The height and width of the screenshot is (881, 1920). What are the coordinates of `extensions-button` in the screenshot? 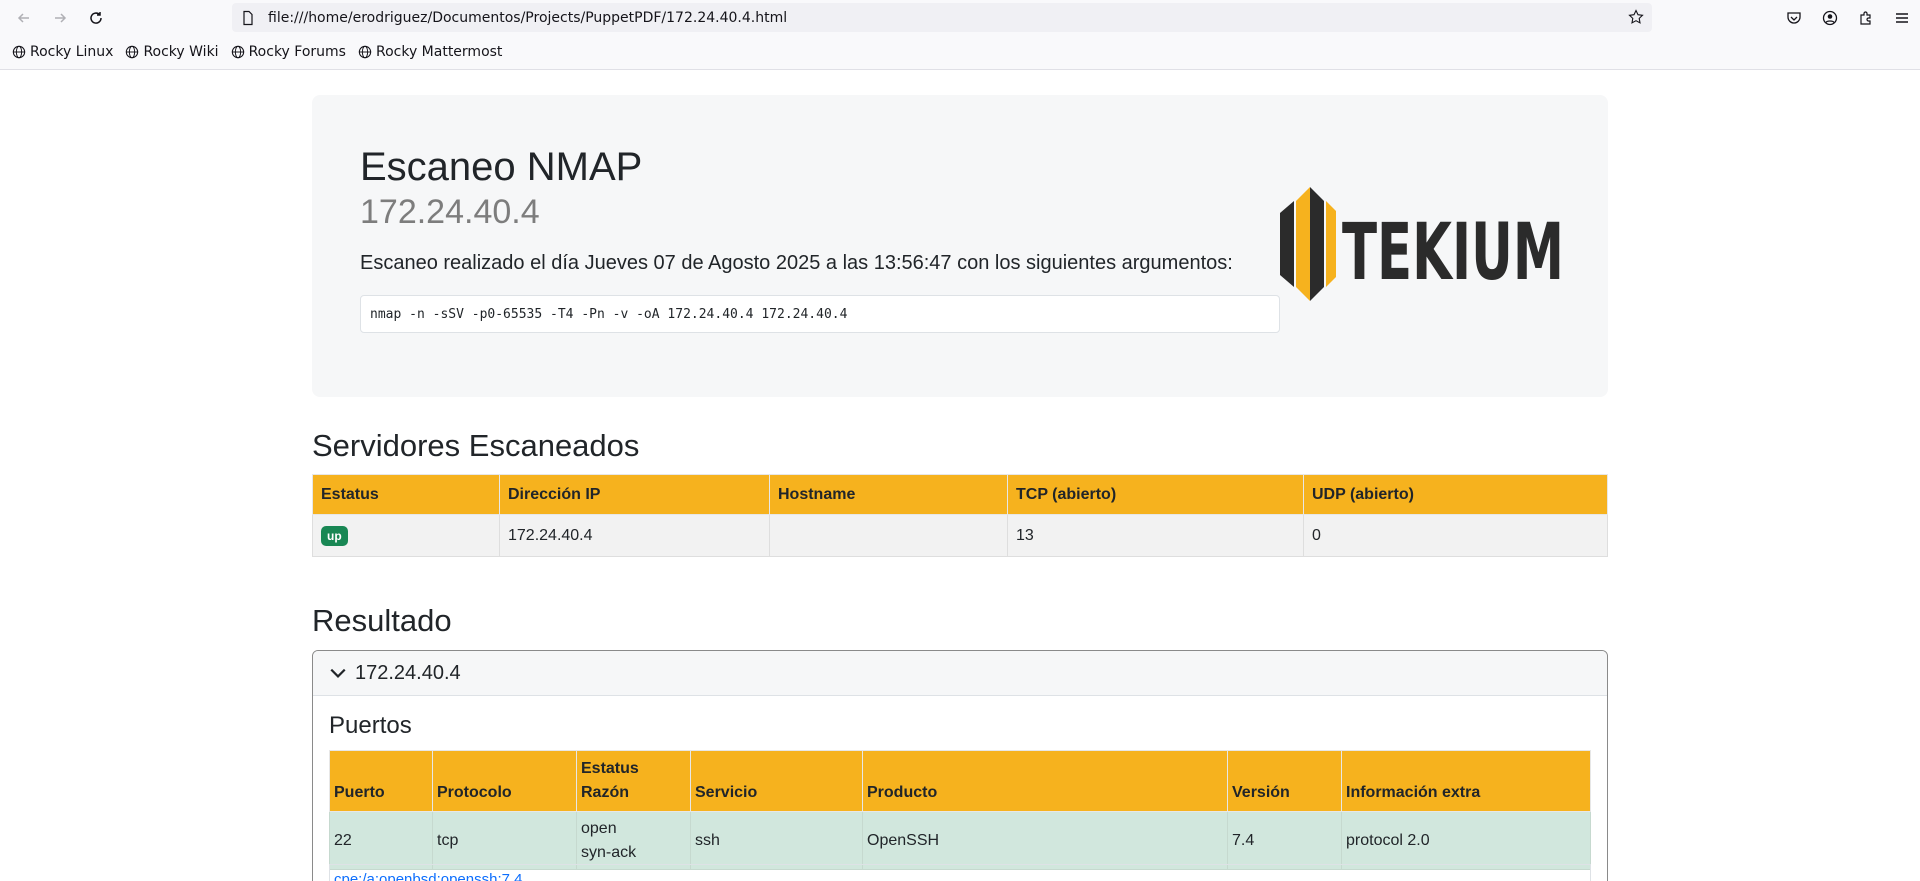 It's located at (1866, 17).